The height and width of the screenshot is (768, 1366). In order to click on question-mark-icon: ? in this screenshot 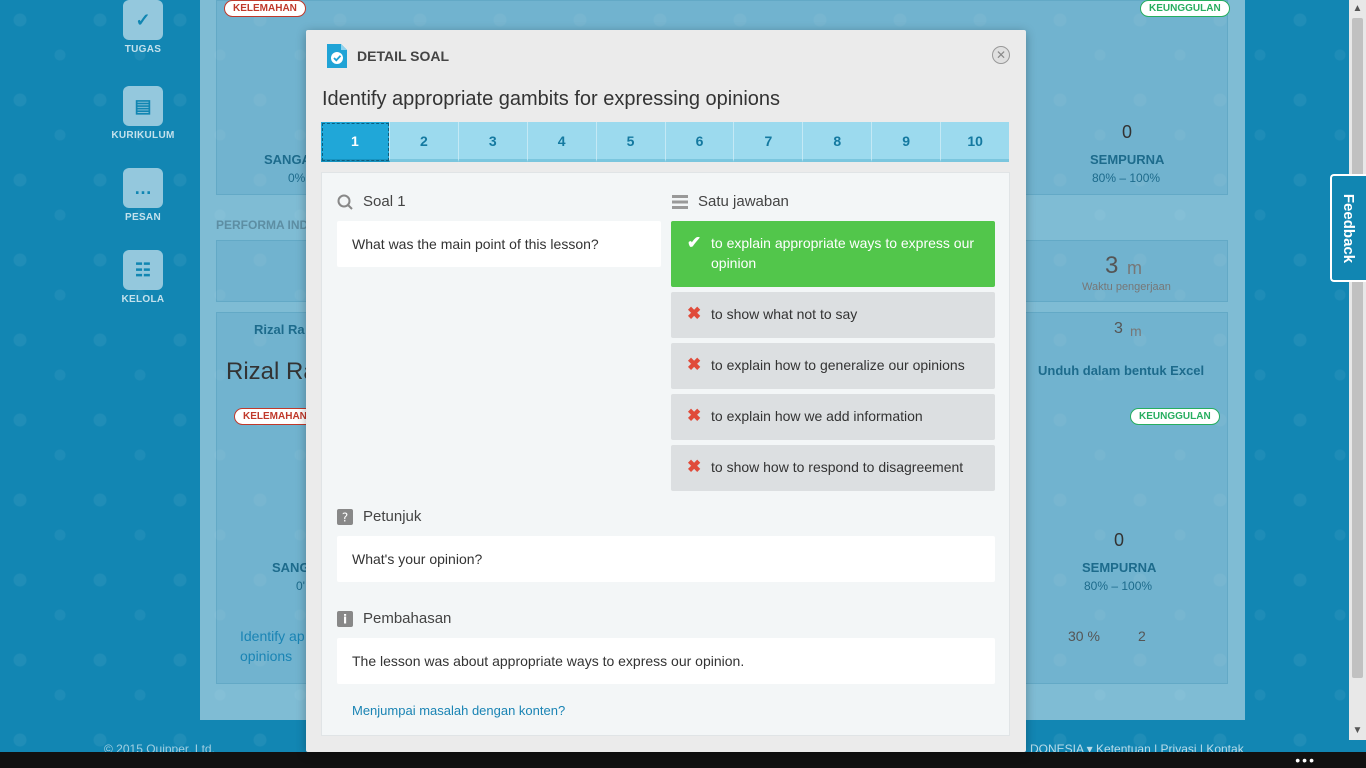, I will do `click(345, 516)`.